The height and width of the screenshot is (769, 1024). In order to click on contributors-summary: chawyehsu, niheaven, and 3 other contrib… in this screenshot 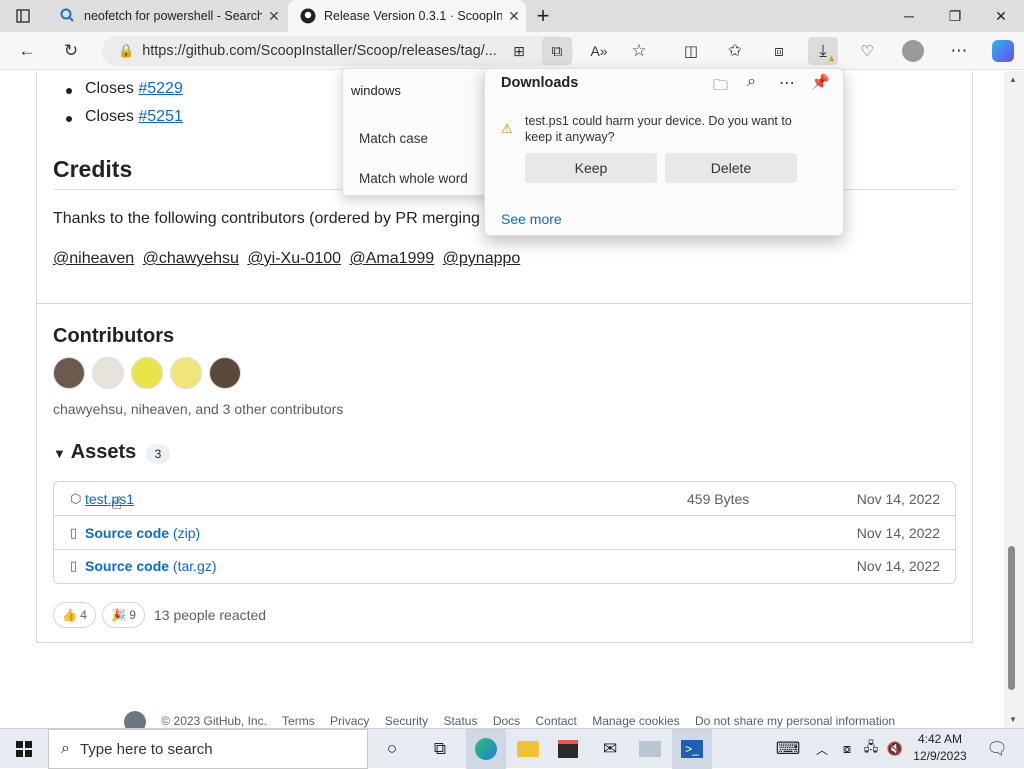, I will do `click(198, 409)`.